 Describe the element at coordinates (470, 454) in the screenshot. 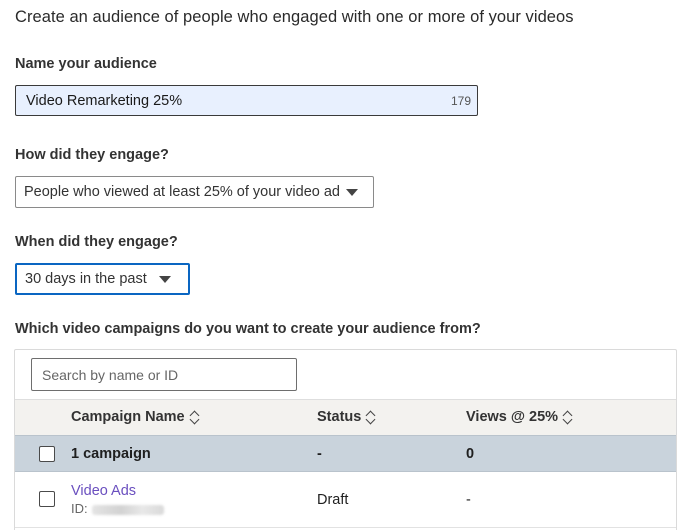

I see `summary-views: 0` at that location.